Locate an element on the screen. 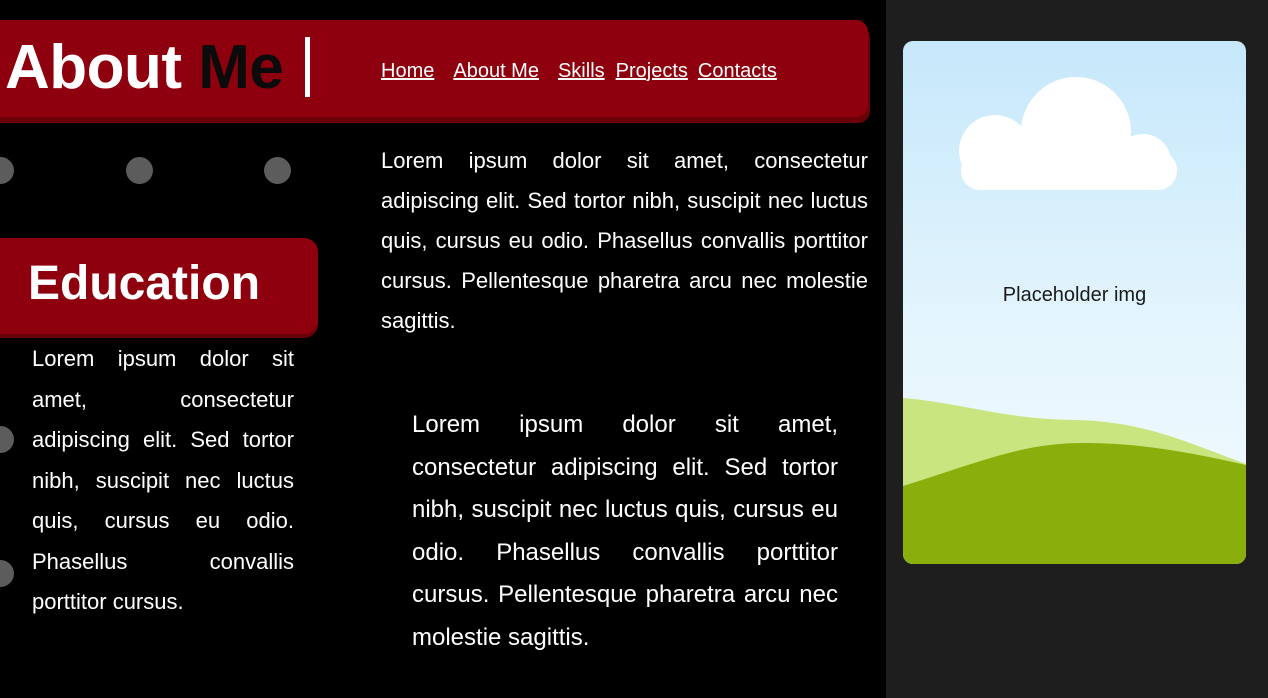  title-me: Me is located at coordinates (241, 67).